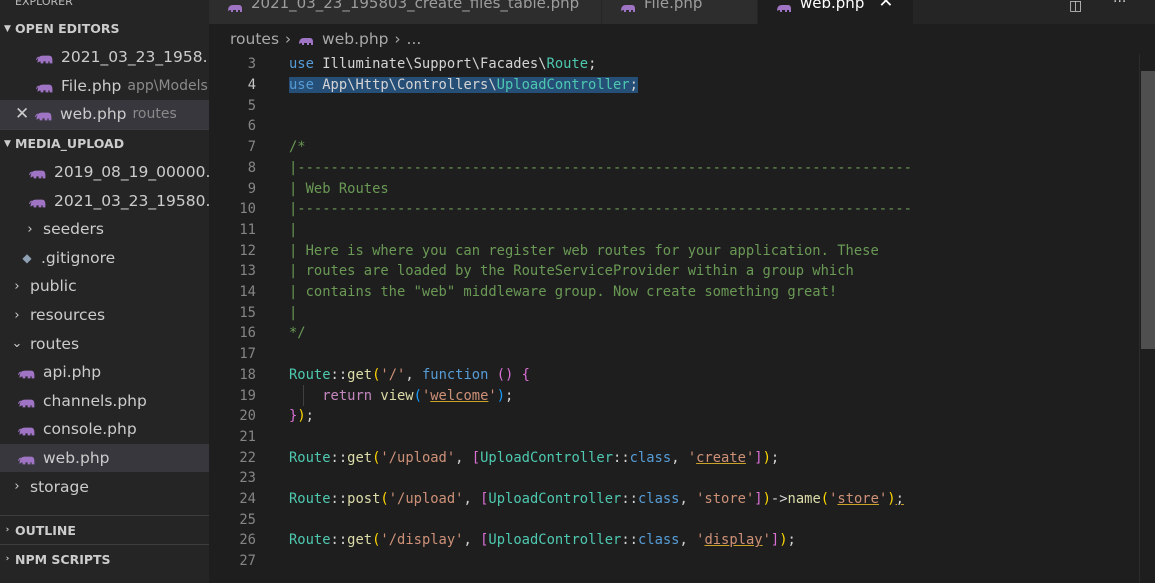 The height and width of the screenshot is (583, 1155). I want to click on file-item: api.php, so click(104, 372).